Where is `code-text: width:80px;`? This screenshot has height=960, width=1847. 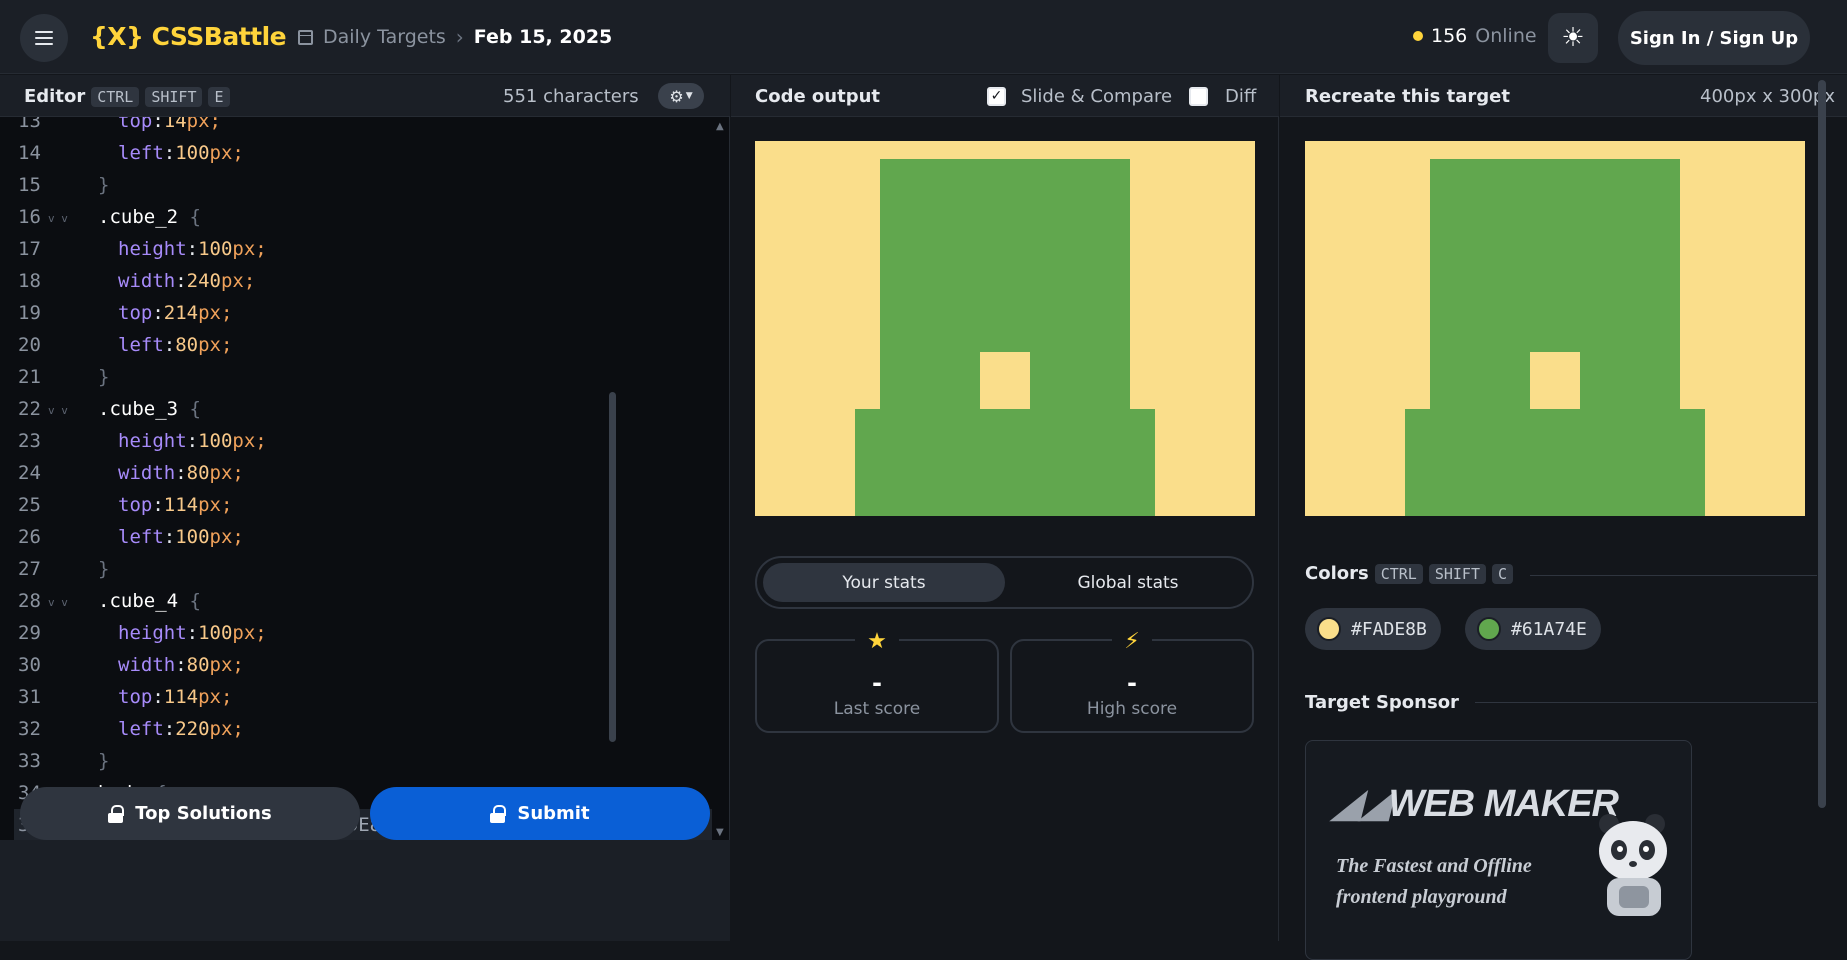 code-text: width:80px; is located at coordinates (181, 473).